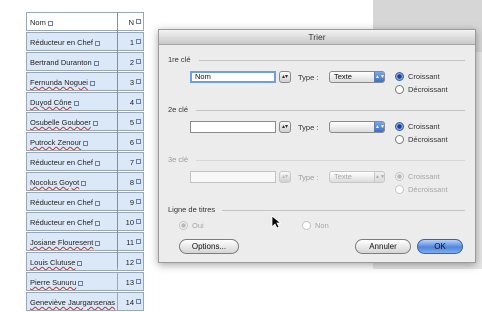 The height and width of the screenshot is (312, 482). I want to click on table-row: Duyod Cône 4, so click(85, 102).